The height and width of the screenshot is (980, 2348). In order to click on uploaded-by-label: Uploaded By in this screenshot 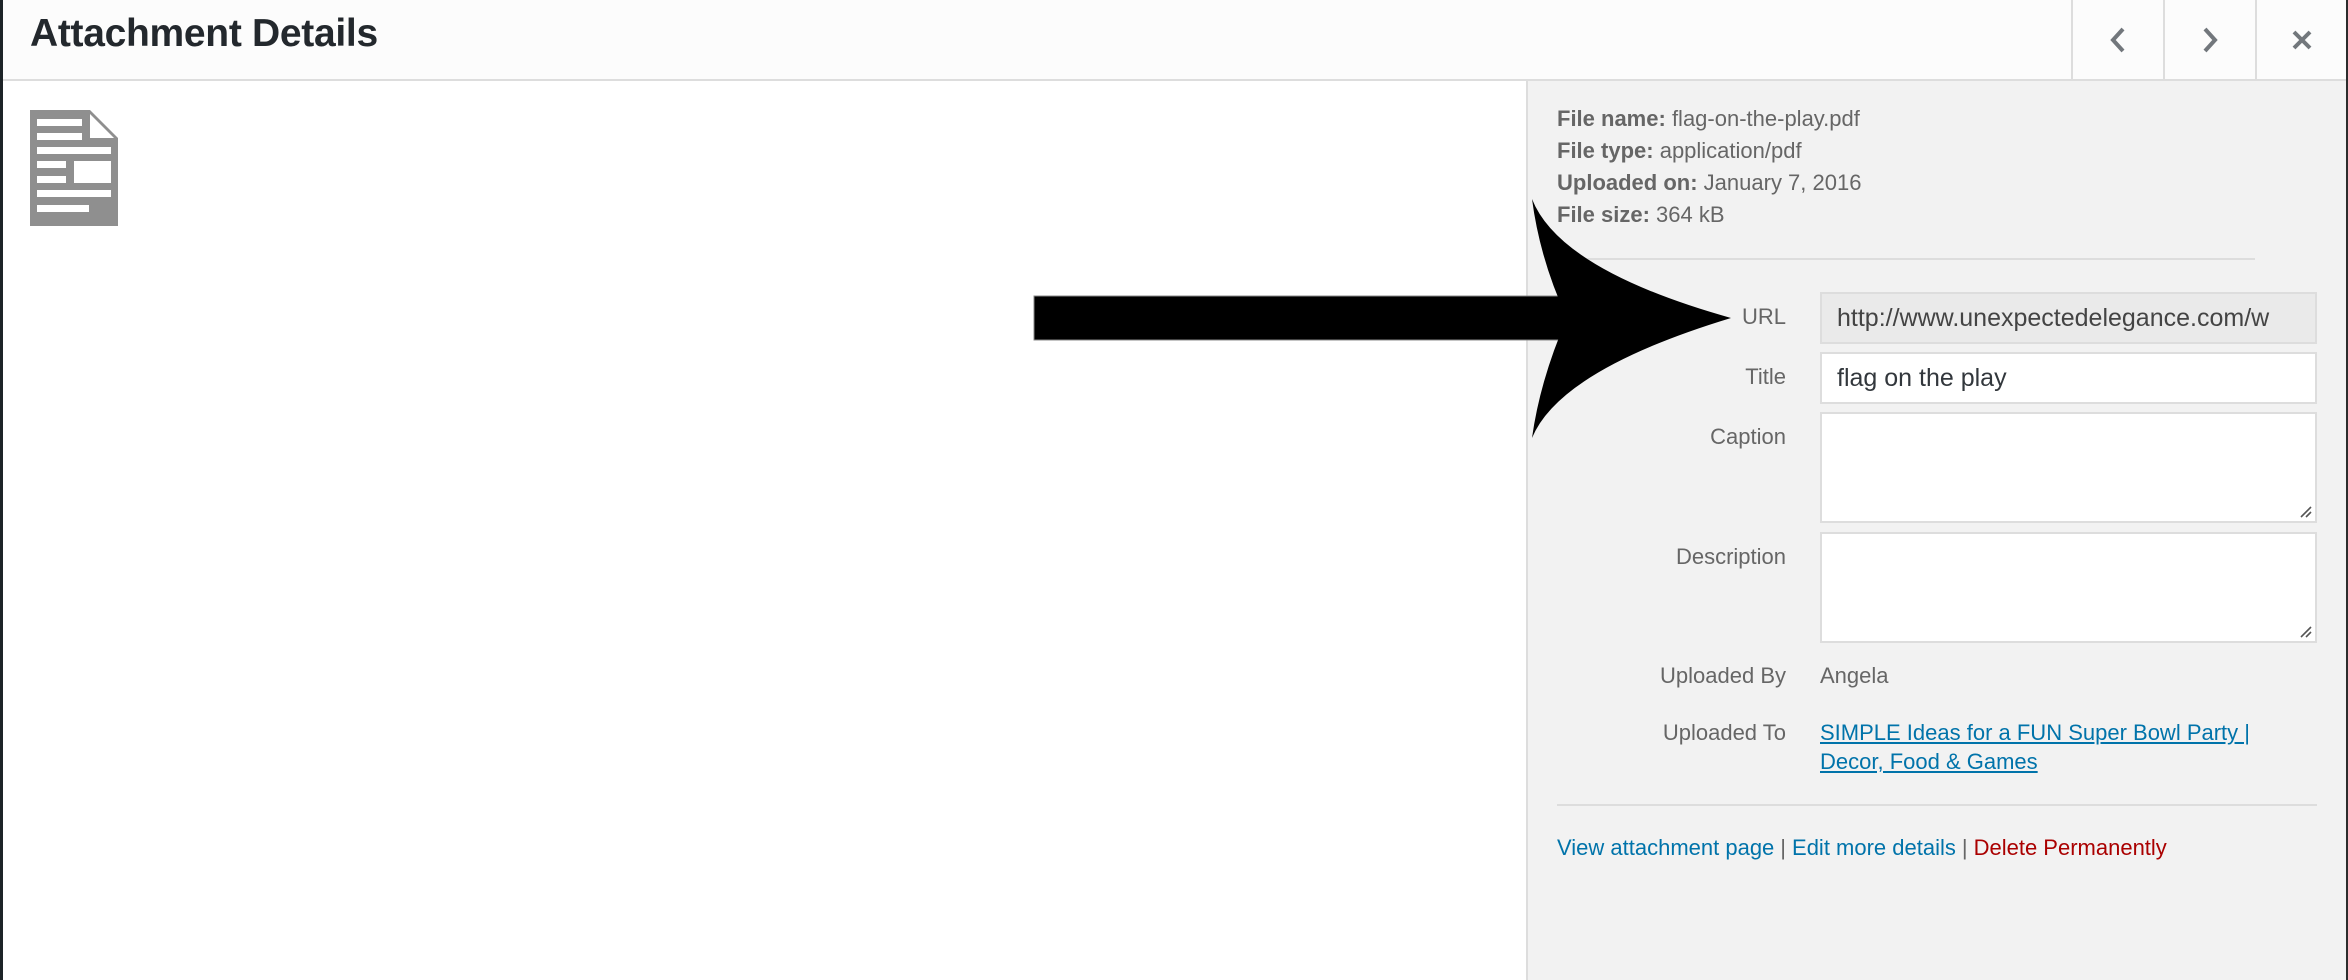, I will do `click(1723, 675)`.